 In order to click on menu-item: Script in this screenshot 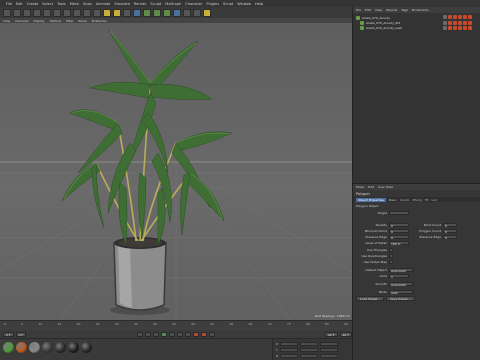, I will do `click(228, 4)`.